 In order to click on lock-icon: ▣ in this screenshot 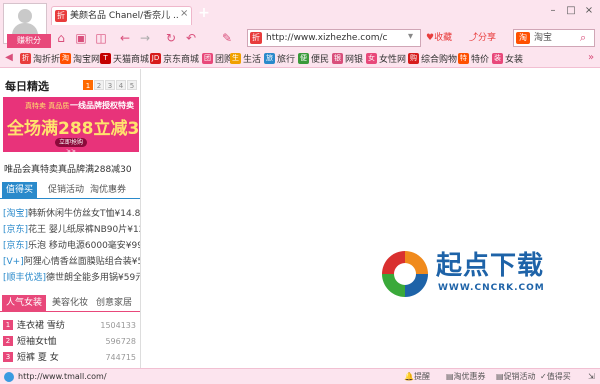, I will do `click(81, 38)`.